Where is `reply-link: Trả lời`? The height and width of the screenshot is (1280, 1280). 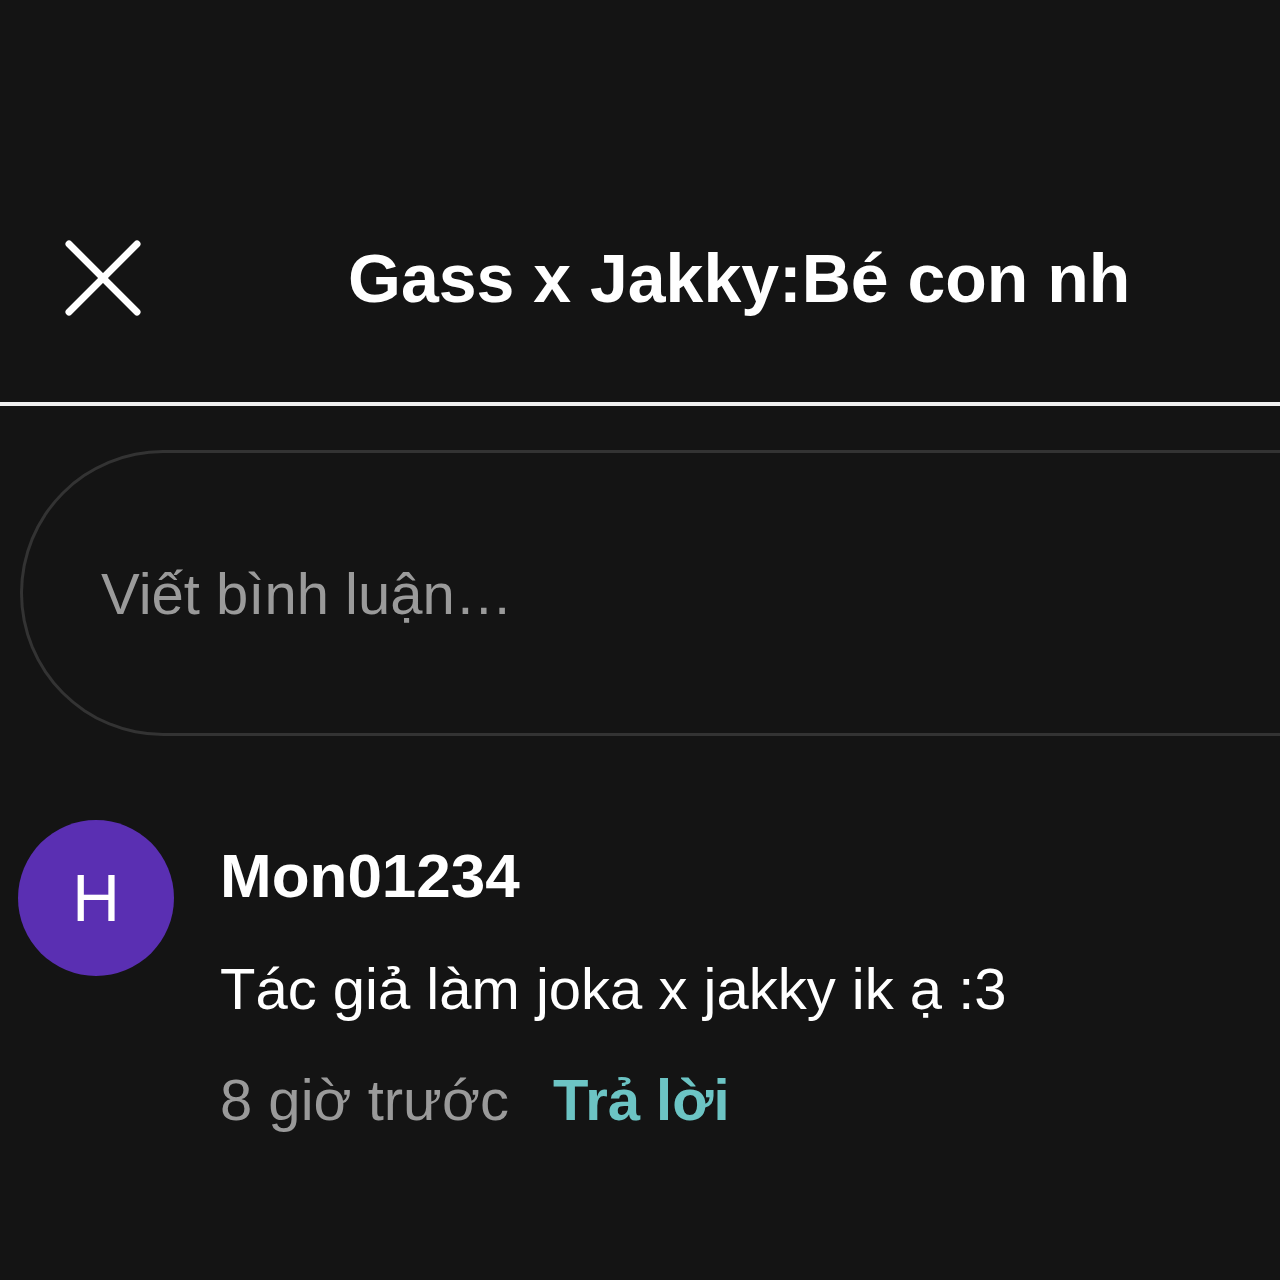 reply-link: Trả lời is located at coordinates (641, 1099).